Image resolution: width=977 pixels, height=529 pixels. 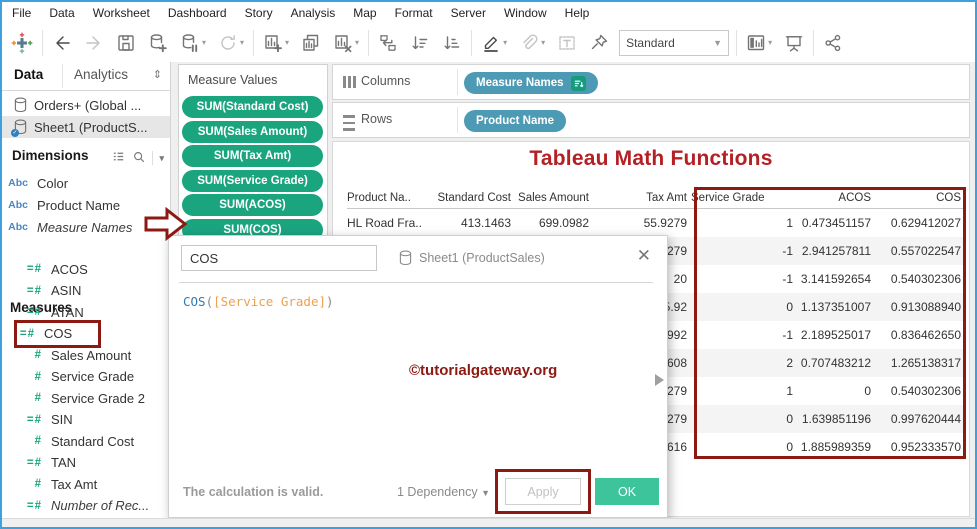 What do you see at coordinates (346, 43) in the screenshot?
I see `clear-sheet-button: ▾` at bounding box center [346, 43].